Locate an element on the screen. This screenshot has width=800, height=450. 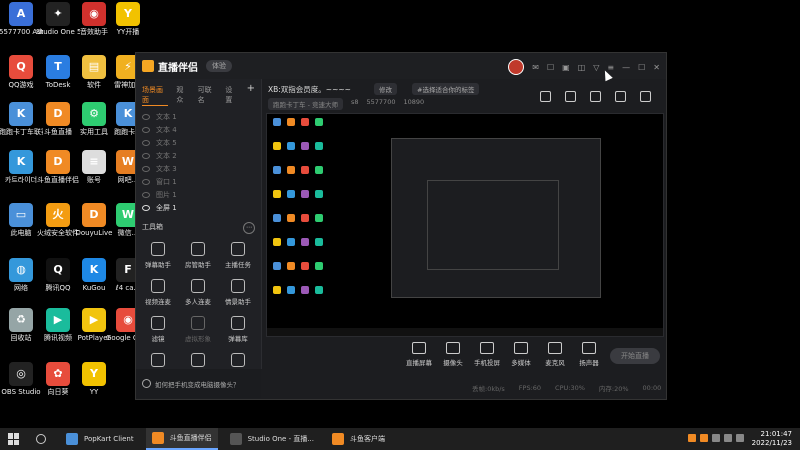
edit-title-button: 修改 is located at coordinates (385, 89).